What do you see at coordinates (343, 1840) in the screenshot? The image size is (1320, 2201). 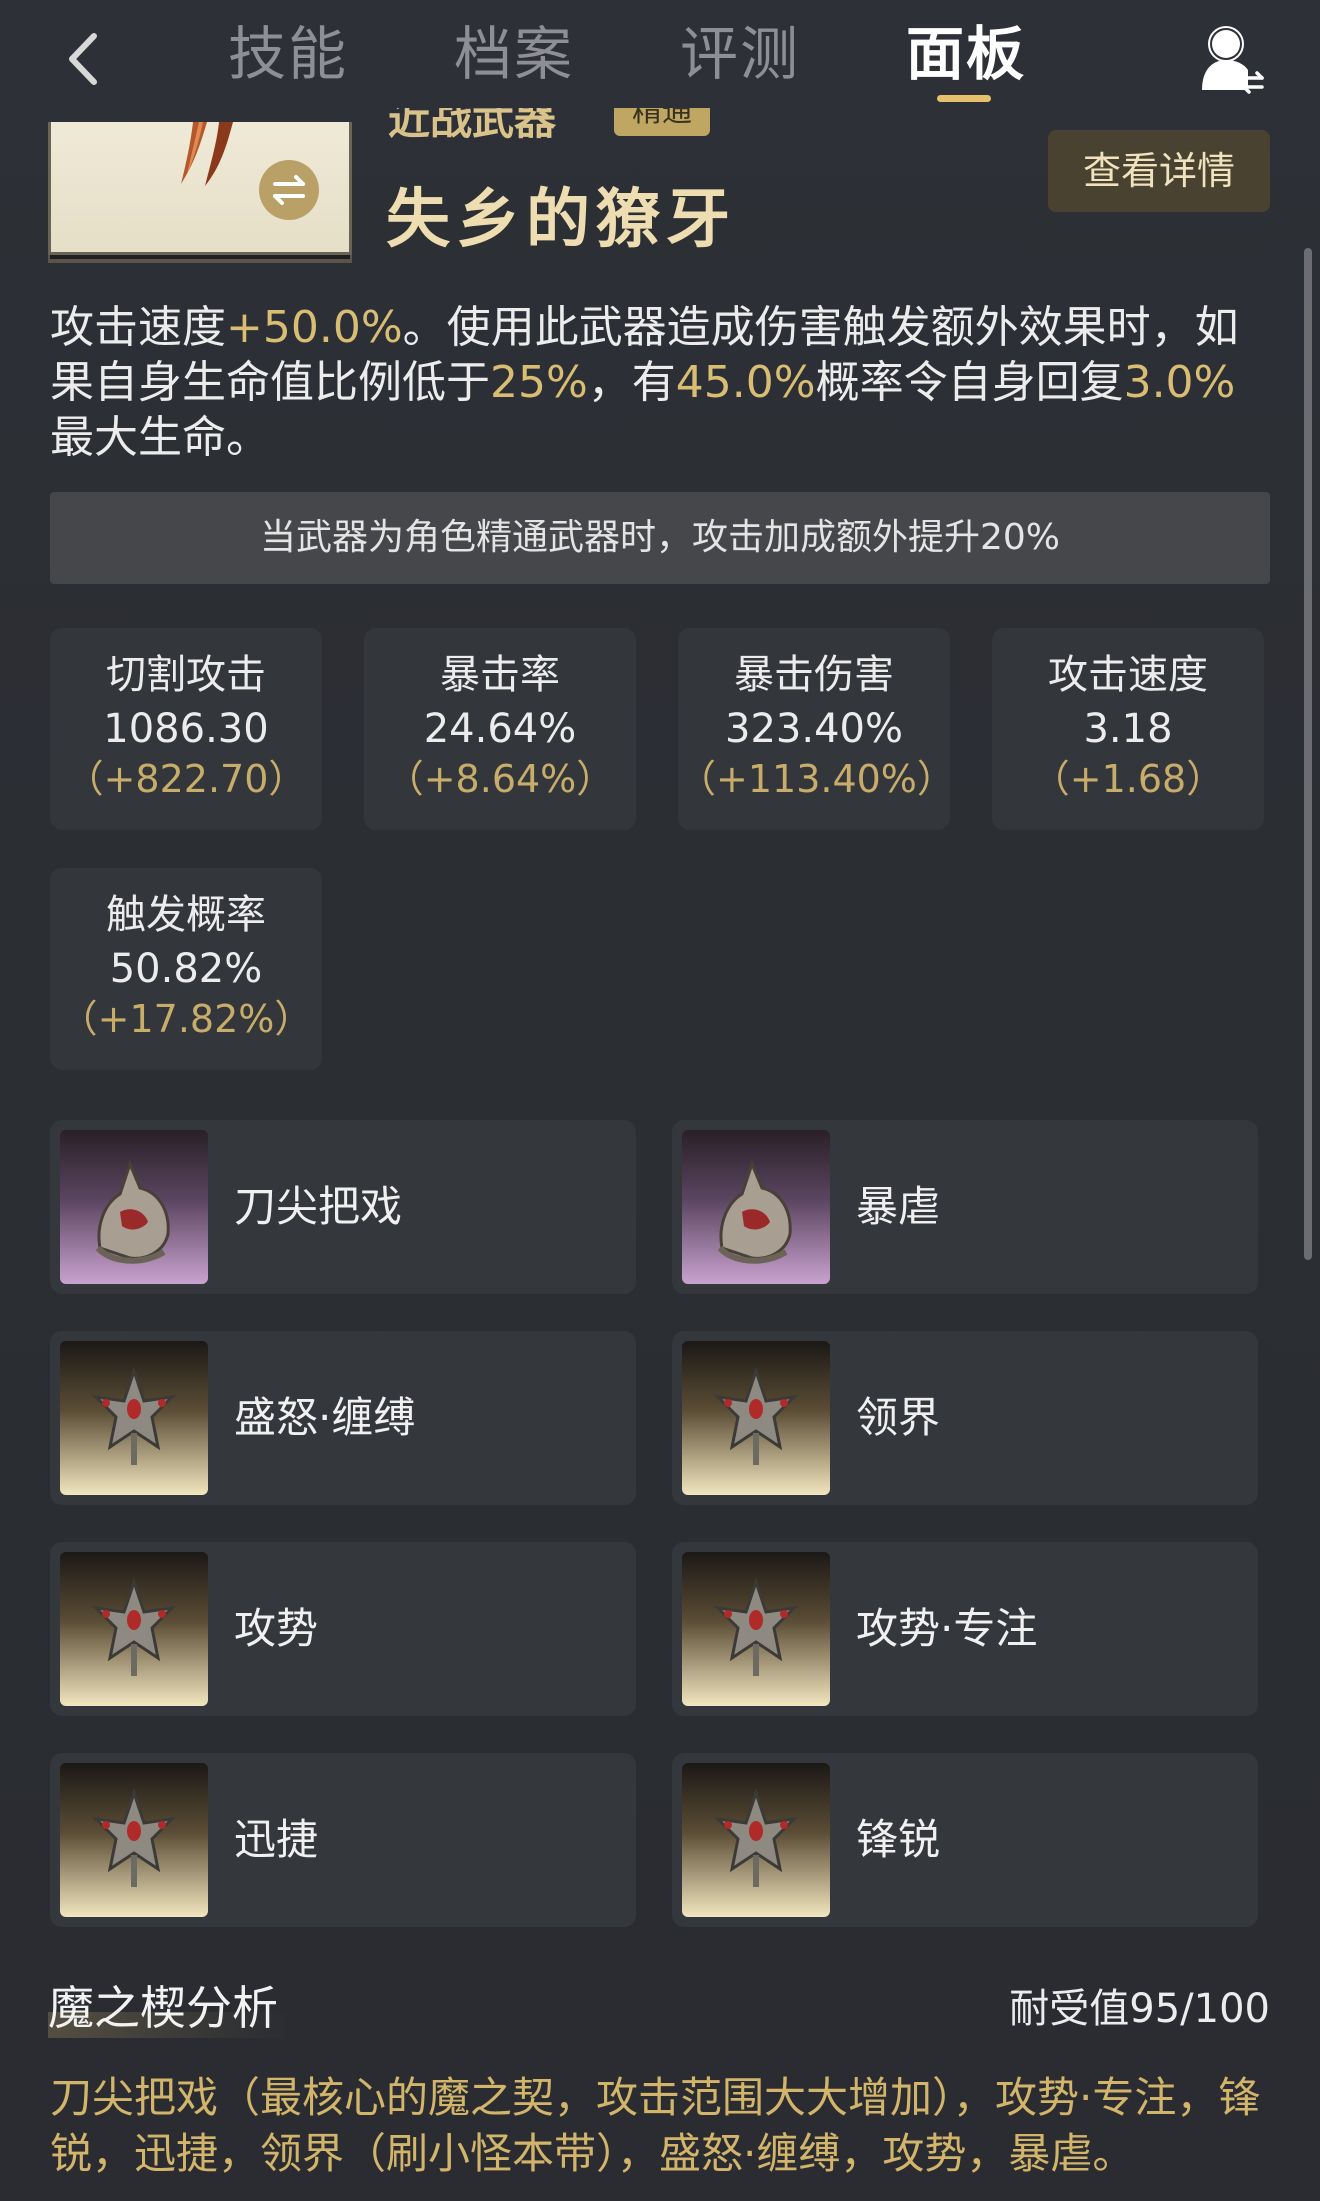 I see `mod-card: 迅捷` at bounding box center [343, 1840].